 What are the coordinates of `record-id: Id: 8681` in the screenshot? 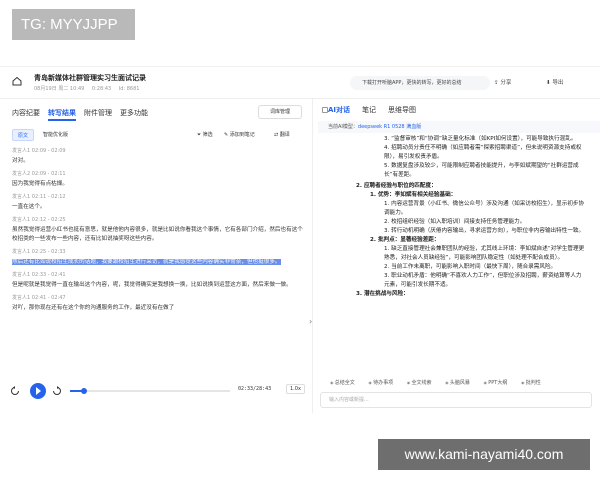 It's located at (129, 89).